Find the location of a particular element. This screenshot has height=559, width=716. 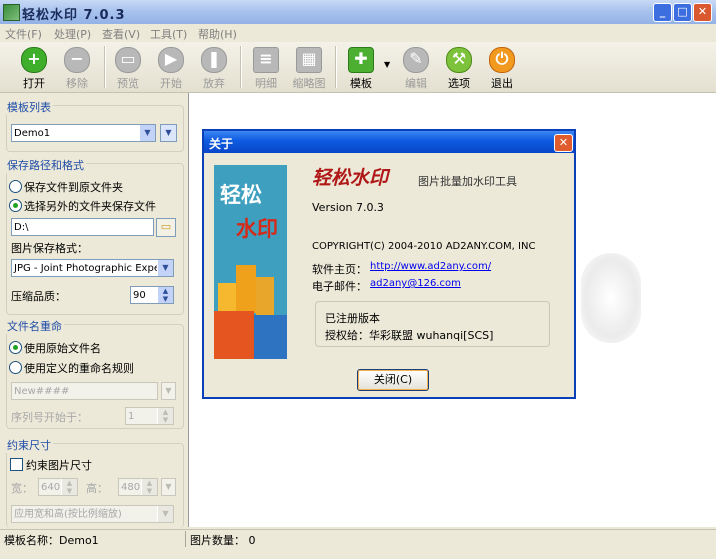

options-button: ⚒ 选项 is located at coordinates (459, 67).